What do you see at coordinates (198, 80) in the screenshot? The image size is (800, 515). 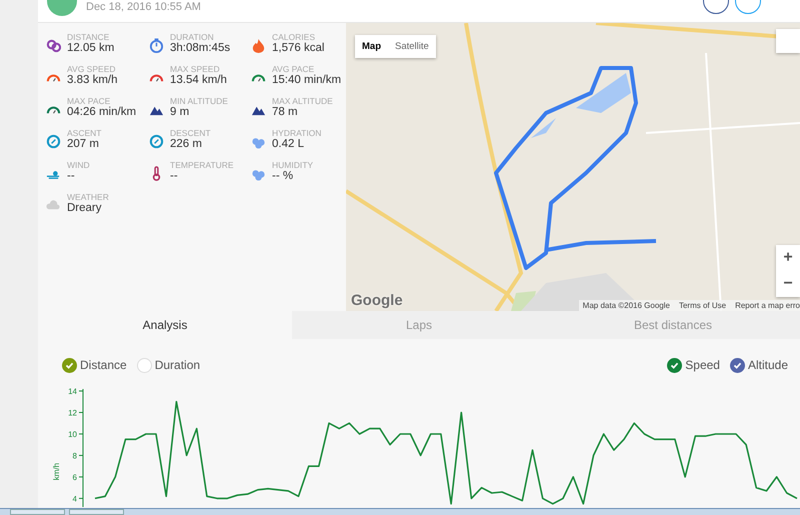 I see `stat-value: 13.54 km/h` at bounding box center [198, 80].